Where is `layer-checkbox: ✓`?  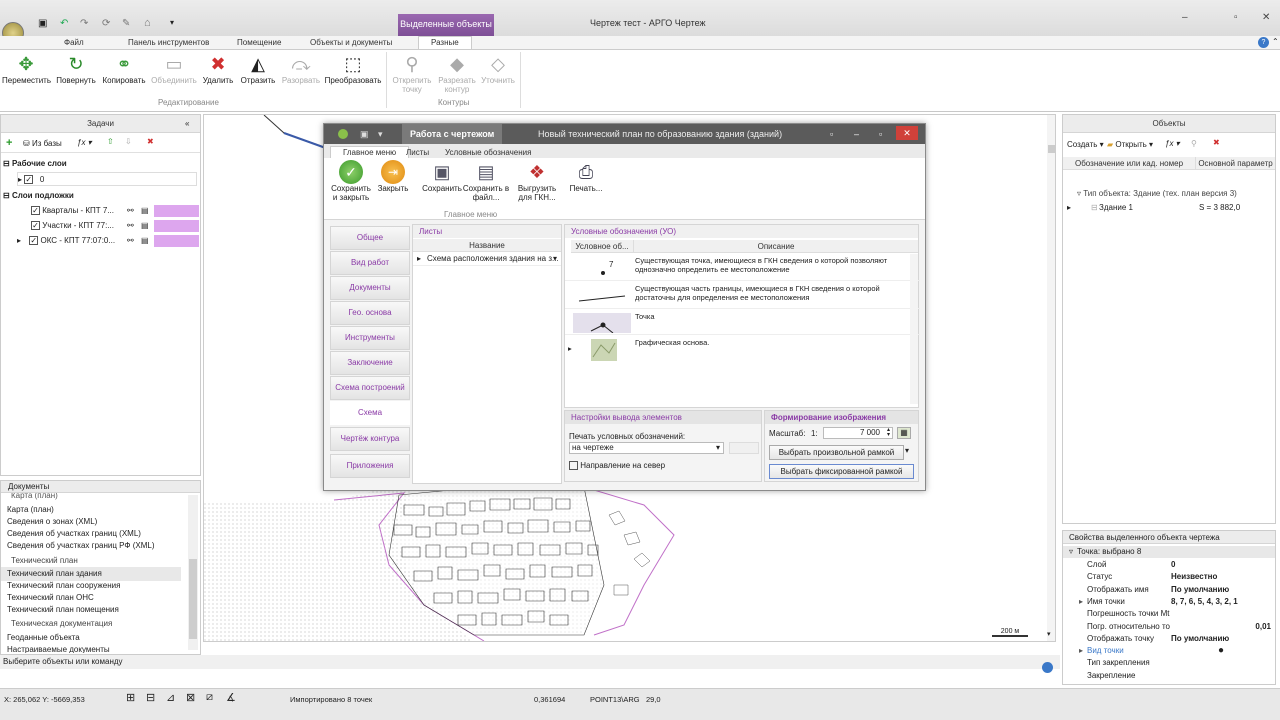
layer-checkbox: ✓ is located at coordinates (29, 180).